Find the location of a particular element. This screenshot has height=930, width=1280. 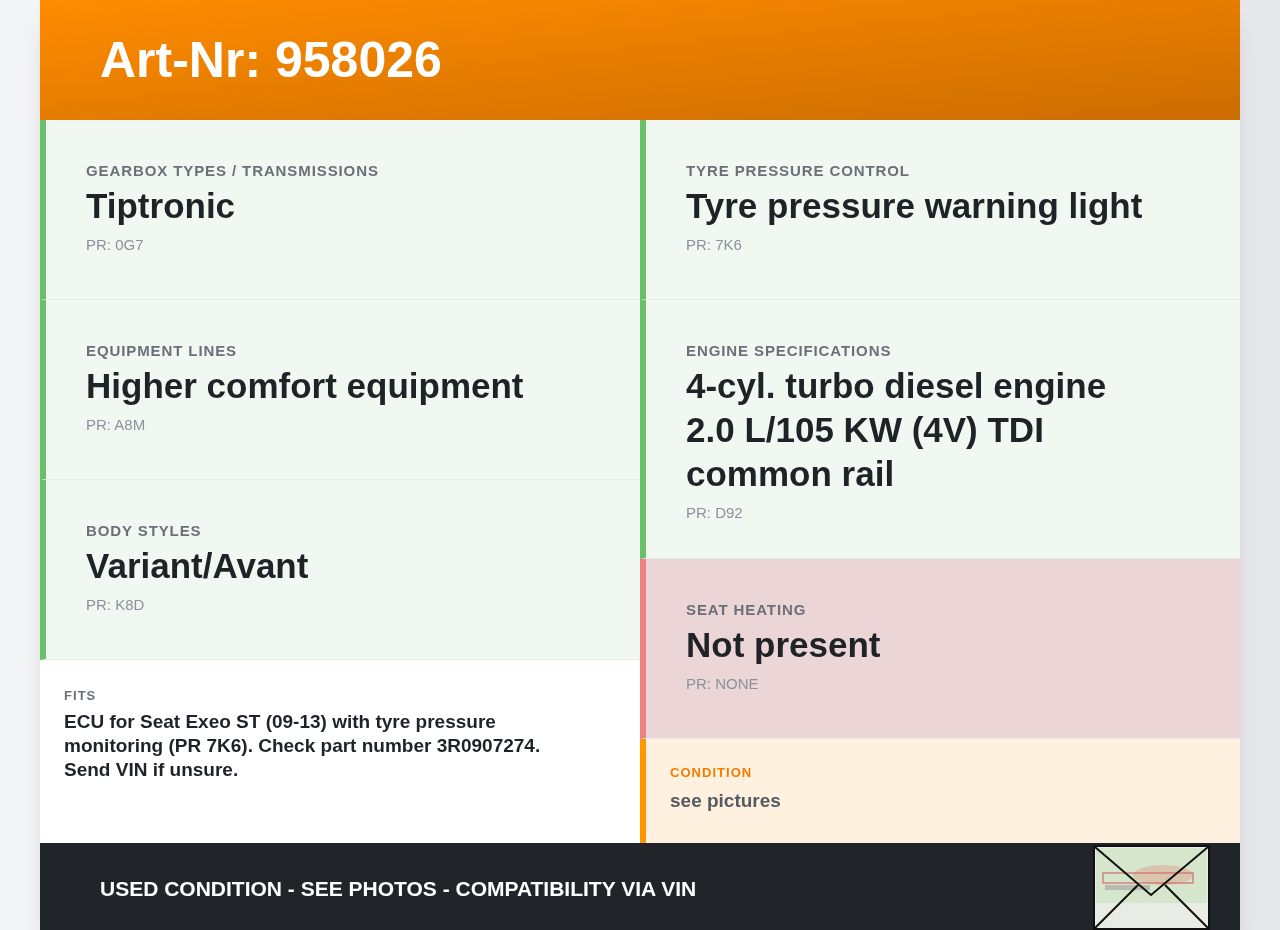

feature-value: Tiptronic is located at coordinates (161, 205).